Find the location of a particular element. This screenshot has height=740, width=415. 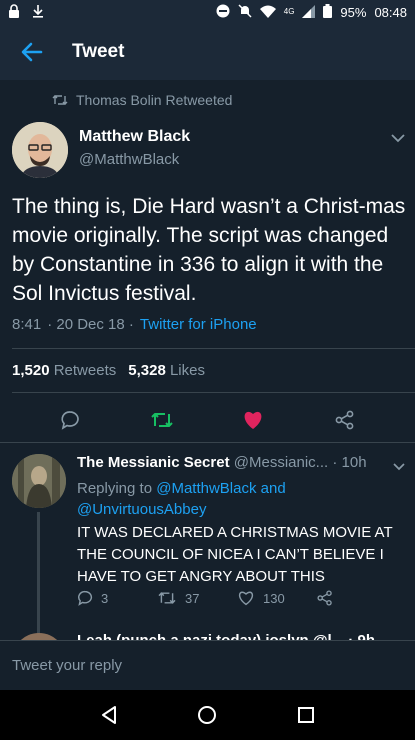

retweeted-by: Thomas Bolin Retweeted is located at coordinates (142, 100).